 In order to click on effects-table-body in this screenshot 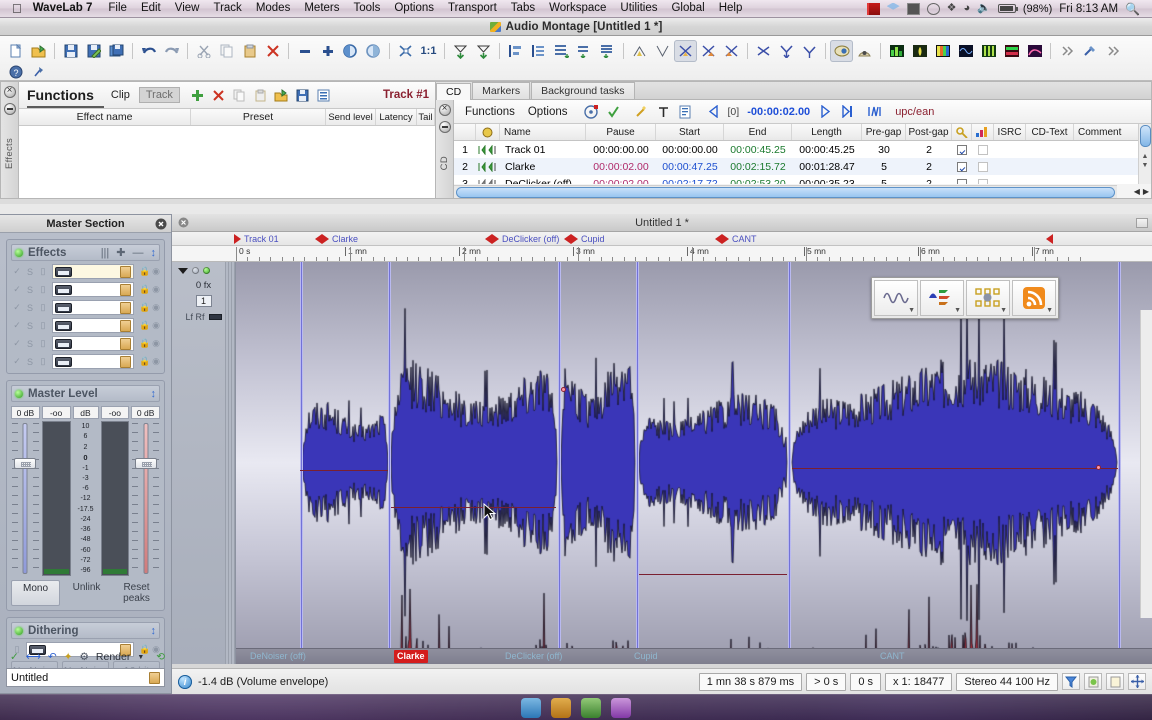, I will do `click(227, 162)`.